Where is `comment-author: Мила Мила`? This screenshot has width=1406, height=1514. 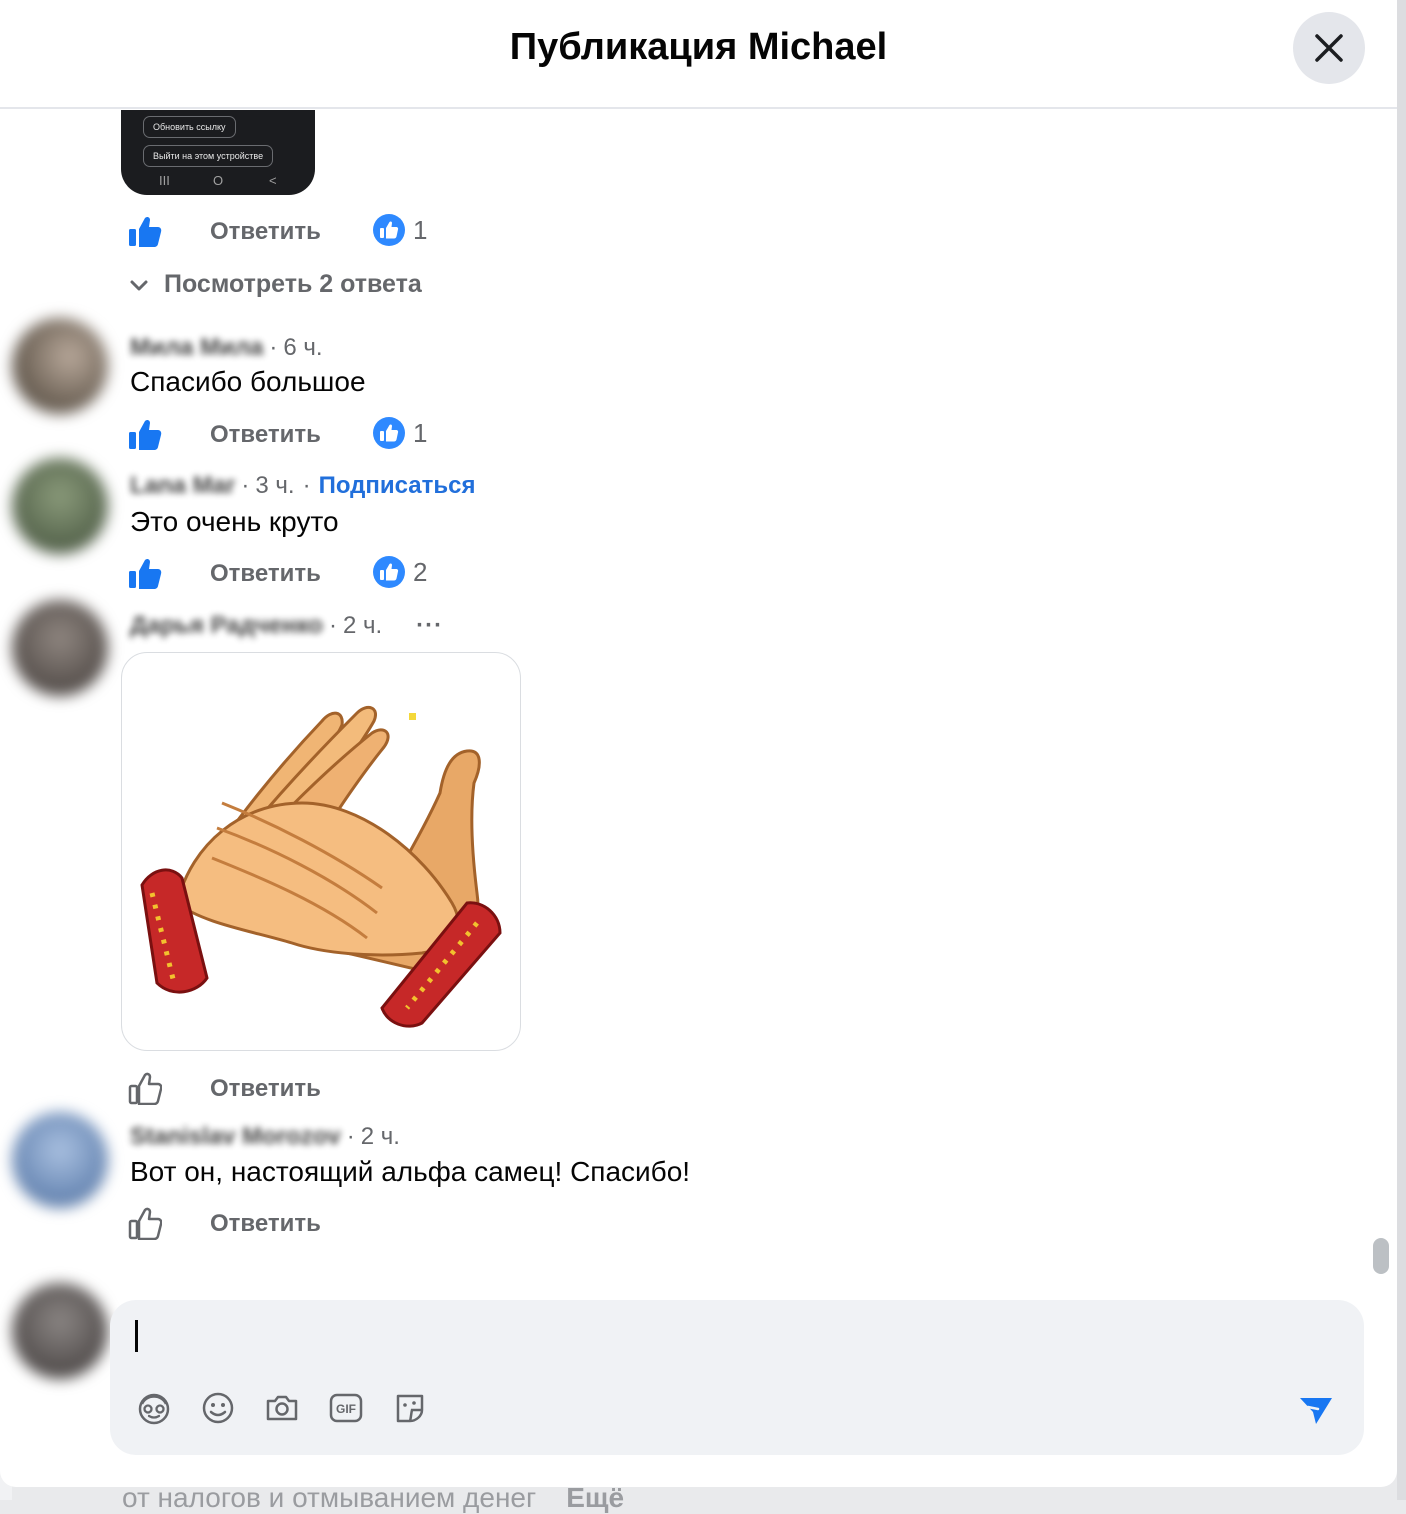
comment-author: Мила Мила is located at coordinates (196, 348).